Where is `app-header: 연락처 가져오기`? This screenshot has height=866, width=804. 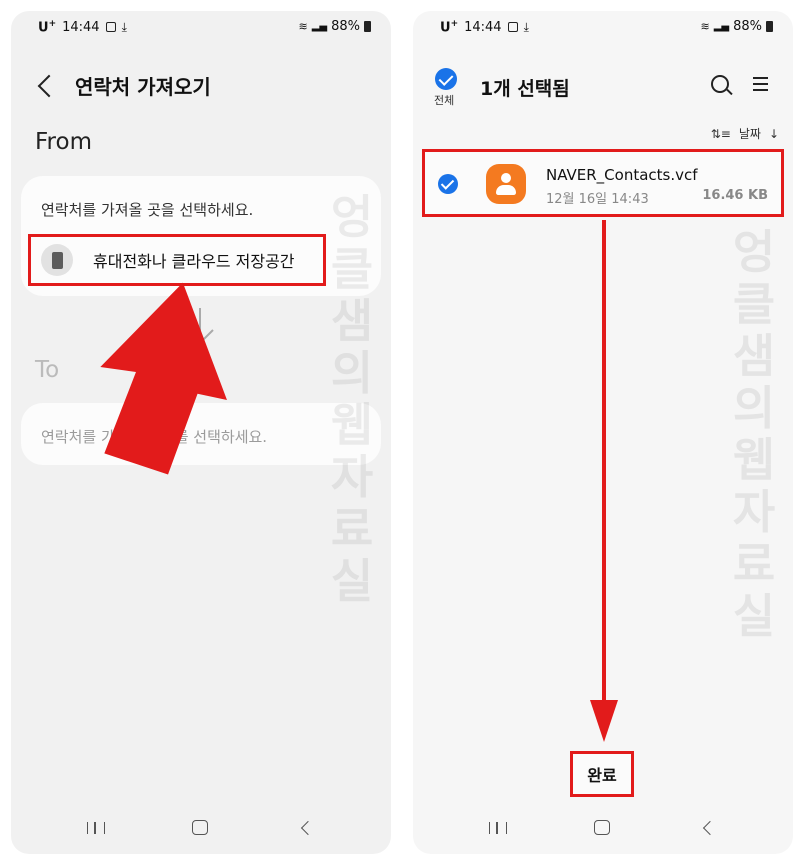
app-header: 연락처 가져오기 is located at coordinates (122, 85).